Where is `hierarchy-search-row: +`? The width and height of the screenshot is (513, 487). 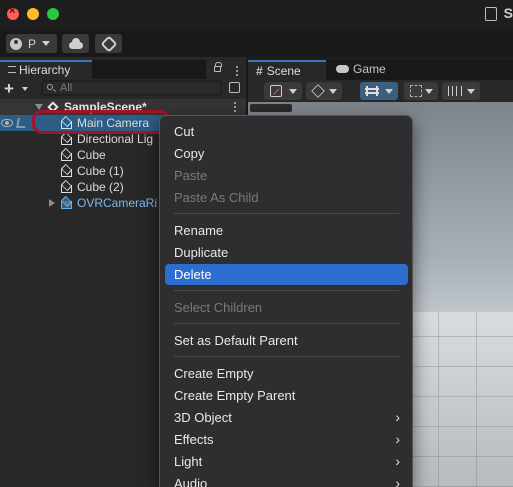 hierarchy-search-row: + is located at coordinates (123, 88).